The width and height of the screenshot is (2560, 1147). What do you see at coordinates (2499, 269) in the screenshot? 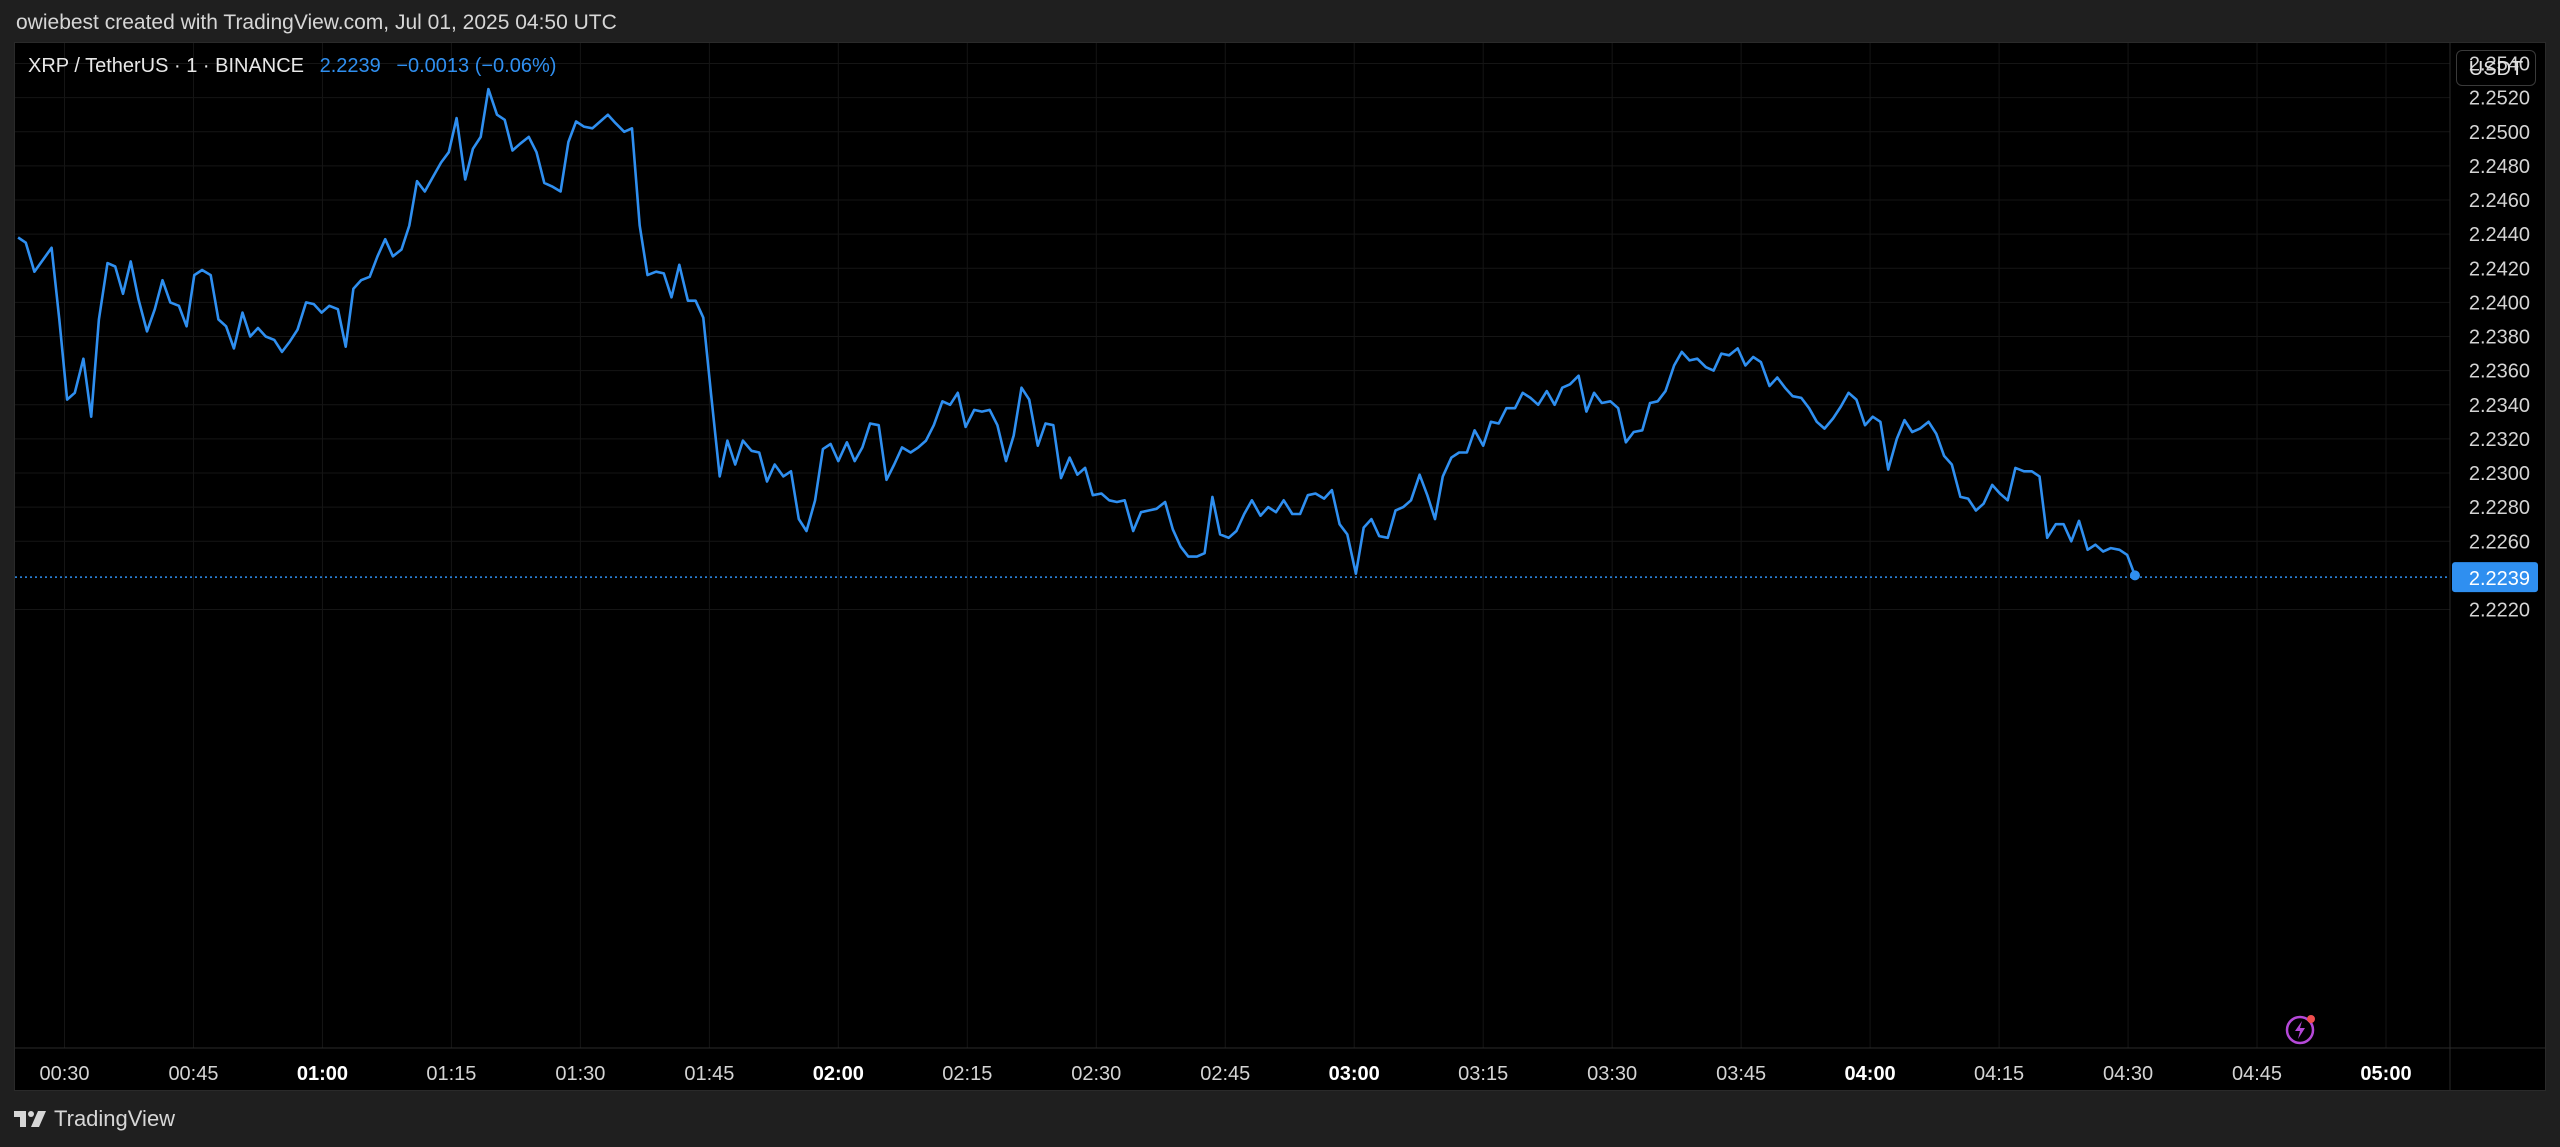
I see `y-tick-label: 2.2420` at bounding box center [2499, 269].